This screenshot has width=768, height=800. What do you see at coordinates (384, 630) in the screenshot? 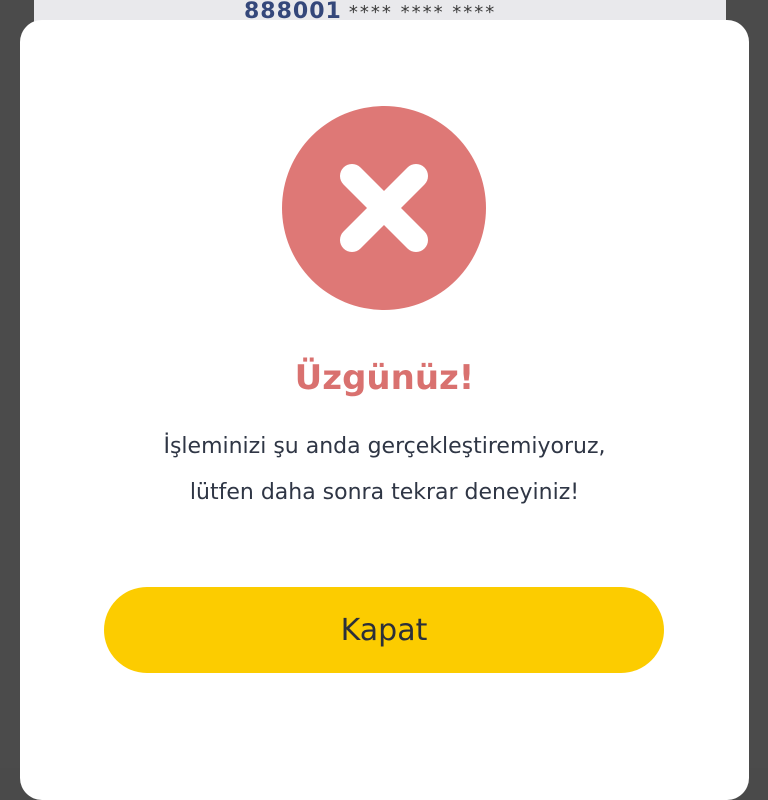
I see `close-button: Kapat` at bounding box center [384, 630].